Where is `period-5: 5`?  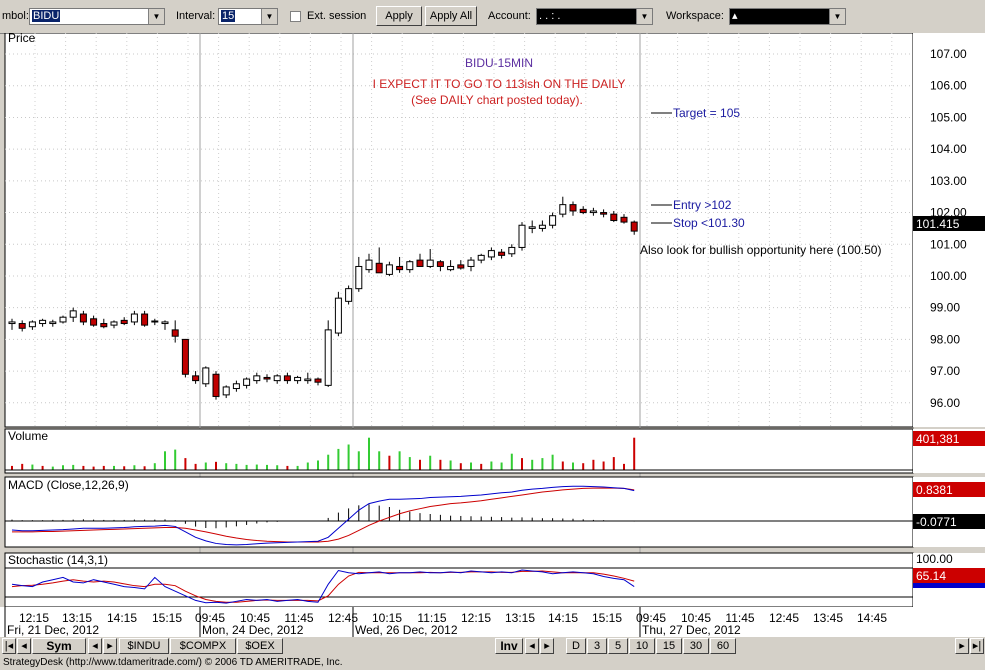
period-5: 5 is located at coordinates (618, 646).